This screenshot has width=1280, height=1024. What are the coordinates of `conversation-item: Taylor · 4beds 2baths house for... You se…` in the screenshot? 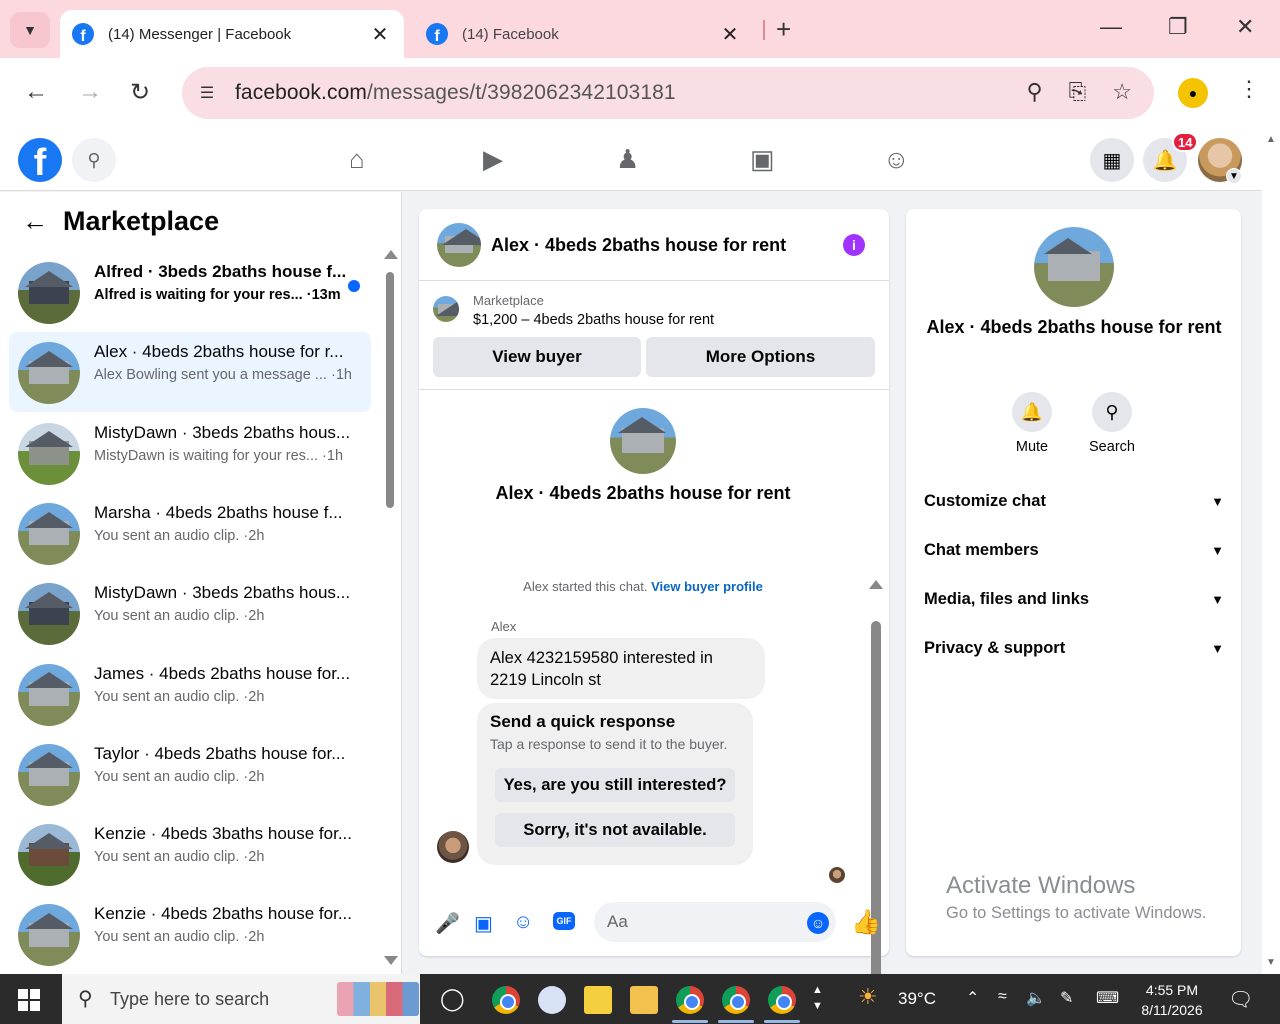 It's located at (190, 774).